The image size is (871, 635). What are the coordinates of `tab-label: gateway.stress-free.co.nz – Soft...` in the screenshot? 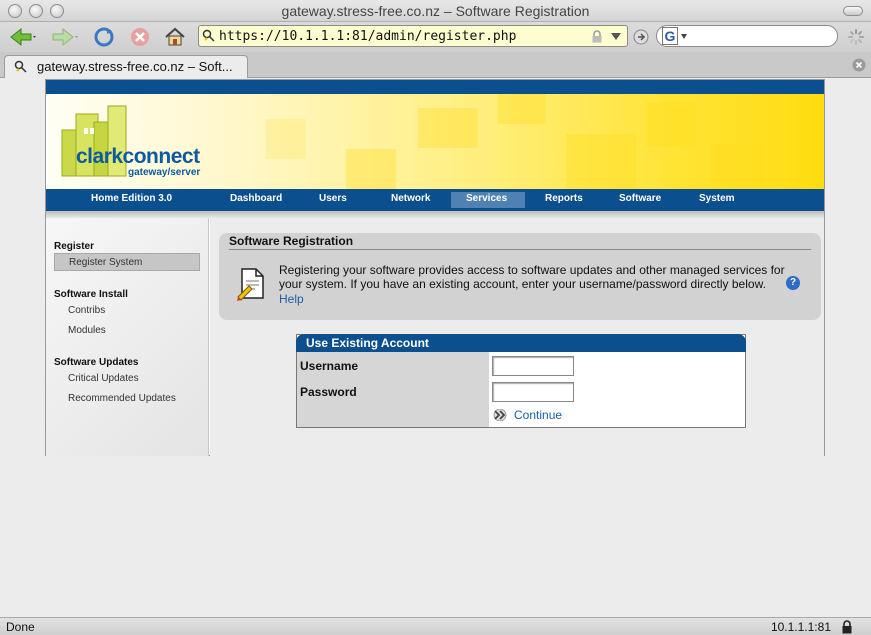 It's located at (135, 66).